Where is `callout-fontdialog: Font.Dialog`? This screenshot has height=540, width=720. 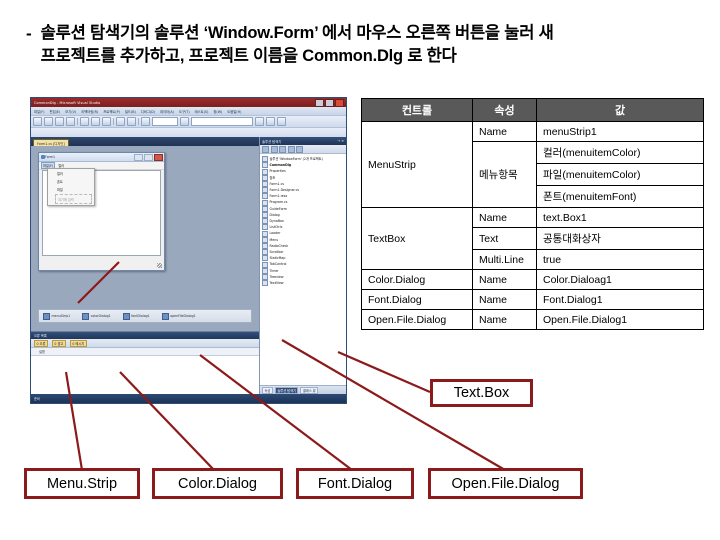 callout-fontdialog: Font.Dialog is located at coordinates (355, 483).